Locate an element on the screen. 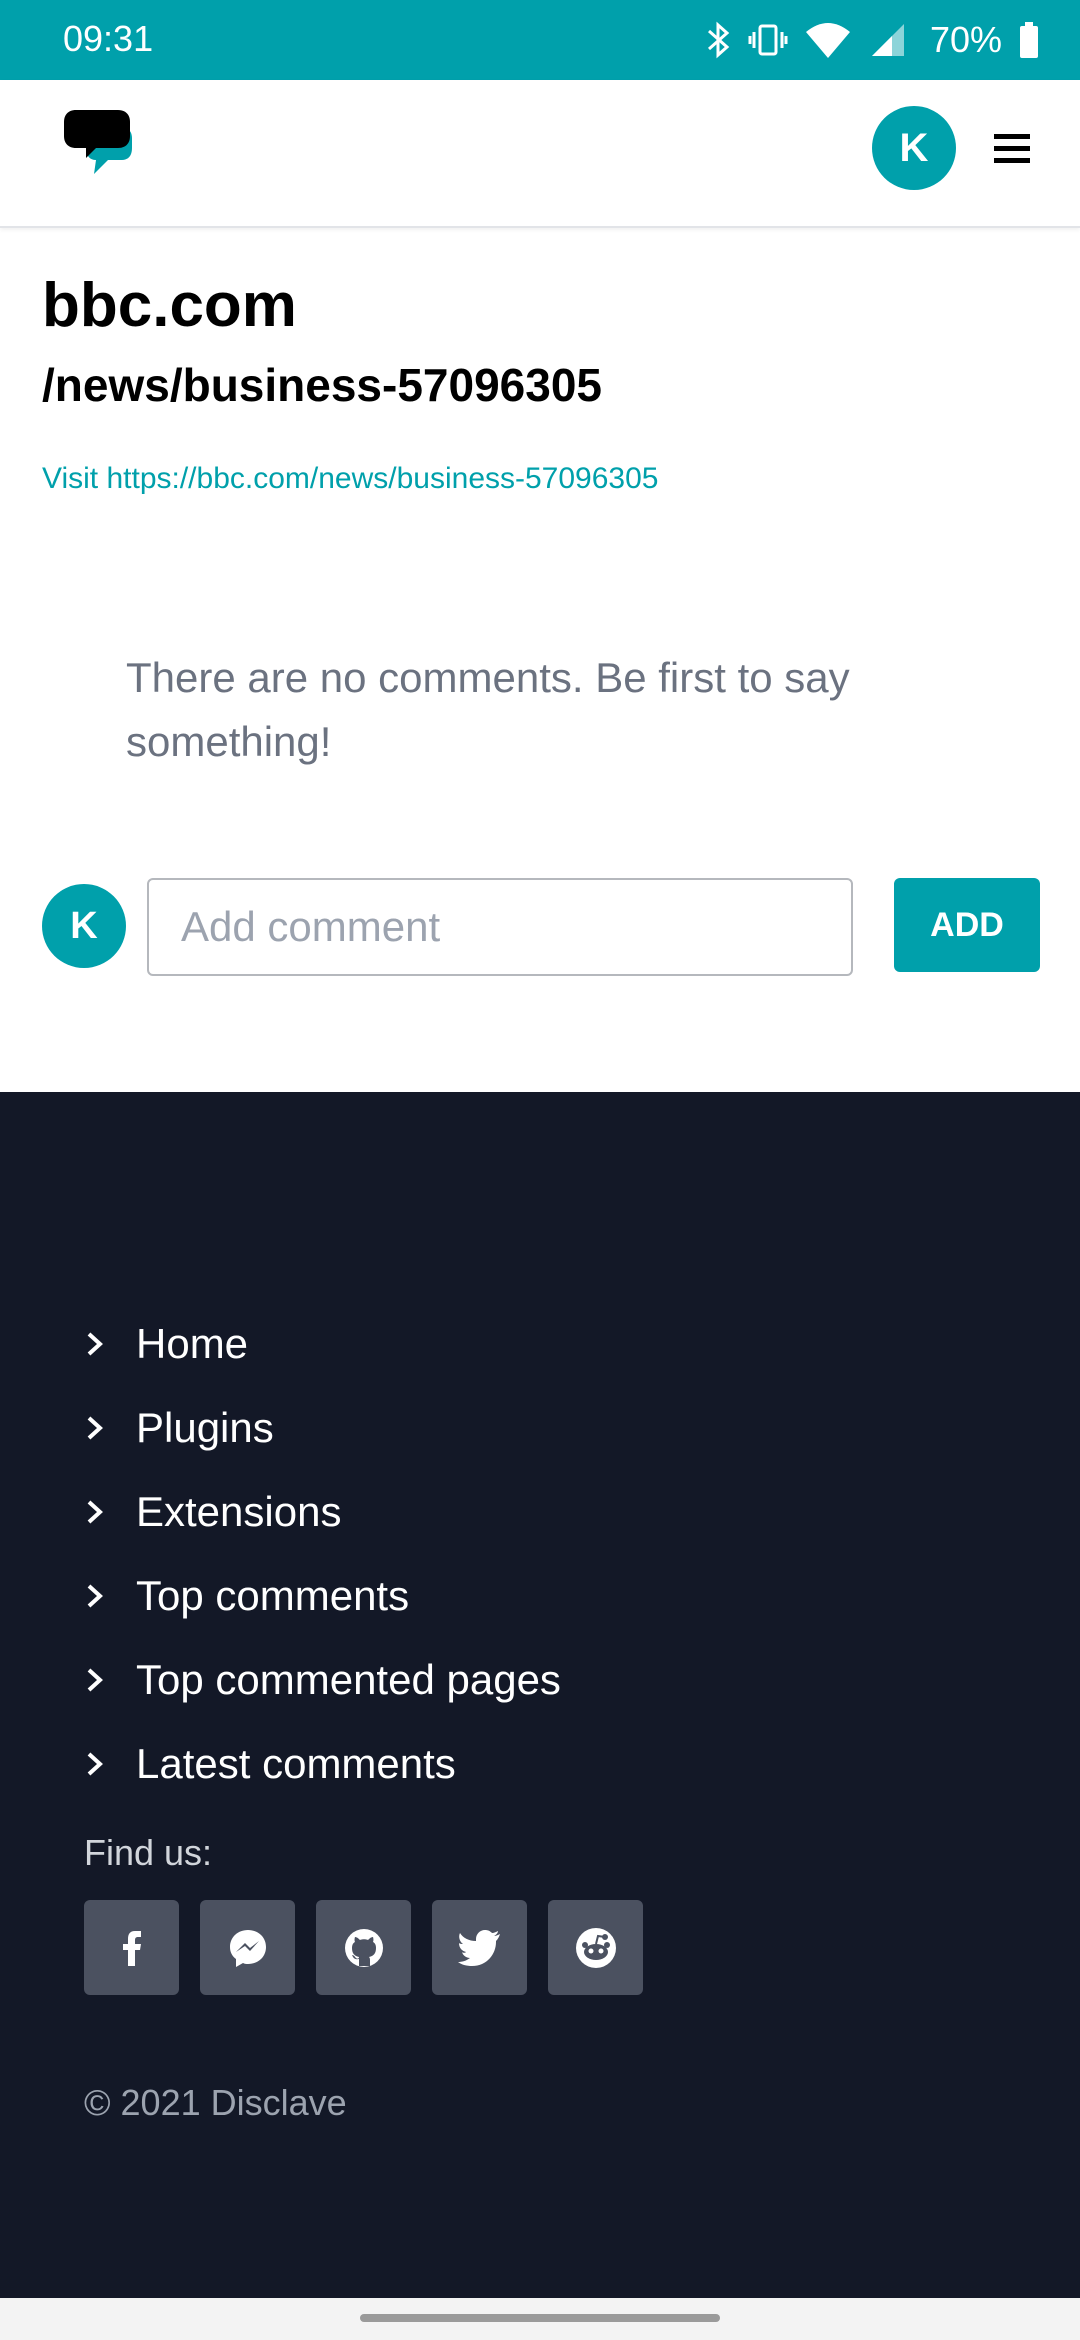  footer-link-label: Latest comments is located at coordinates (296, 1763).